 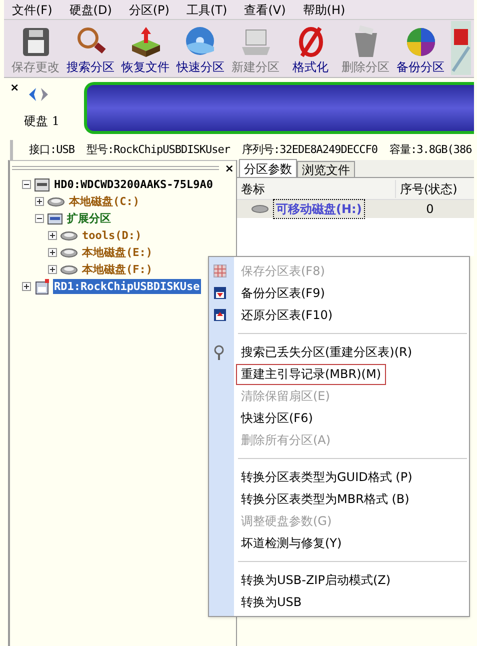 What do you see at coordinates (42, 286) in the screenshot?
I see `usb-drive-icon` at bounding box center [42, 286].